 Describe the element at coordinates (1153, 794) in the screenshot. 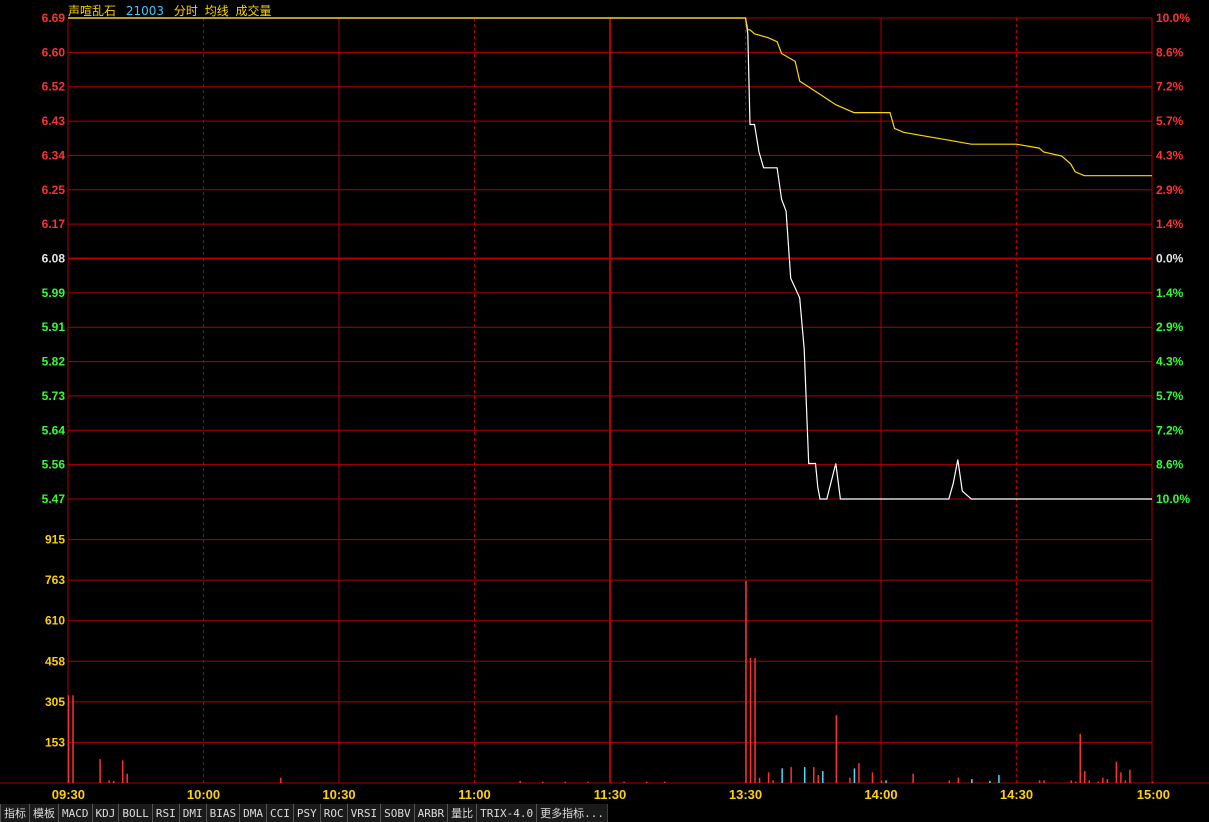

I see `time-label: 15:00` at that location.